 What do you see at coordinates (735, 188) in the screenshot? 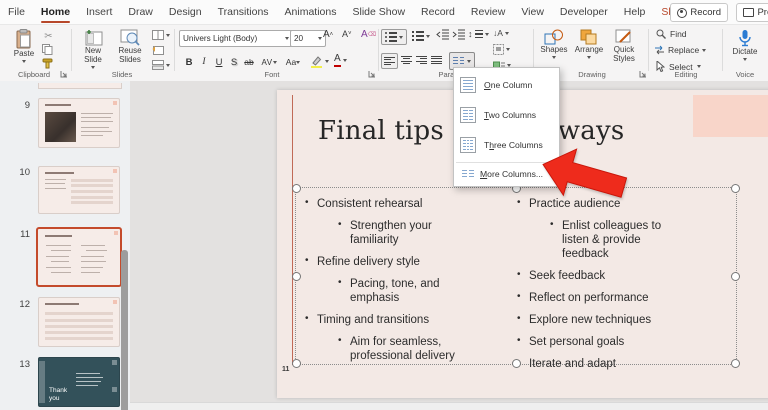
I see `resize-handle-top-right` at bounding box center [735, 188].